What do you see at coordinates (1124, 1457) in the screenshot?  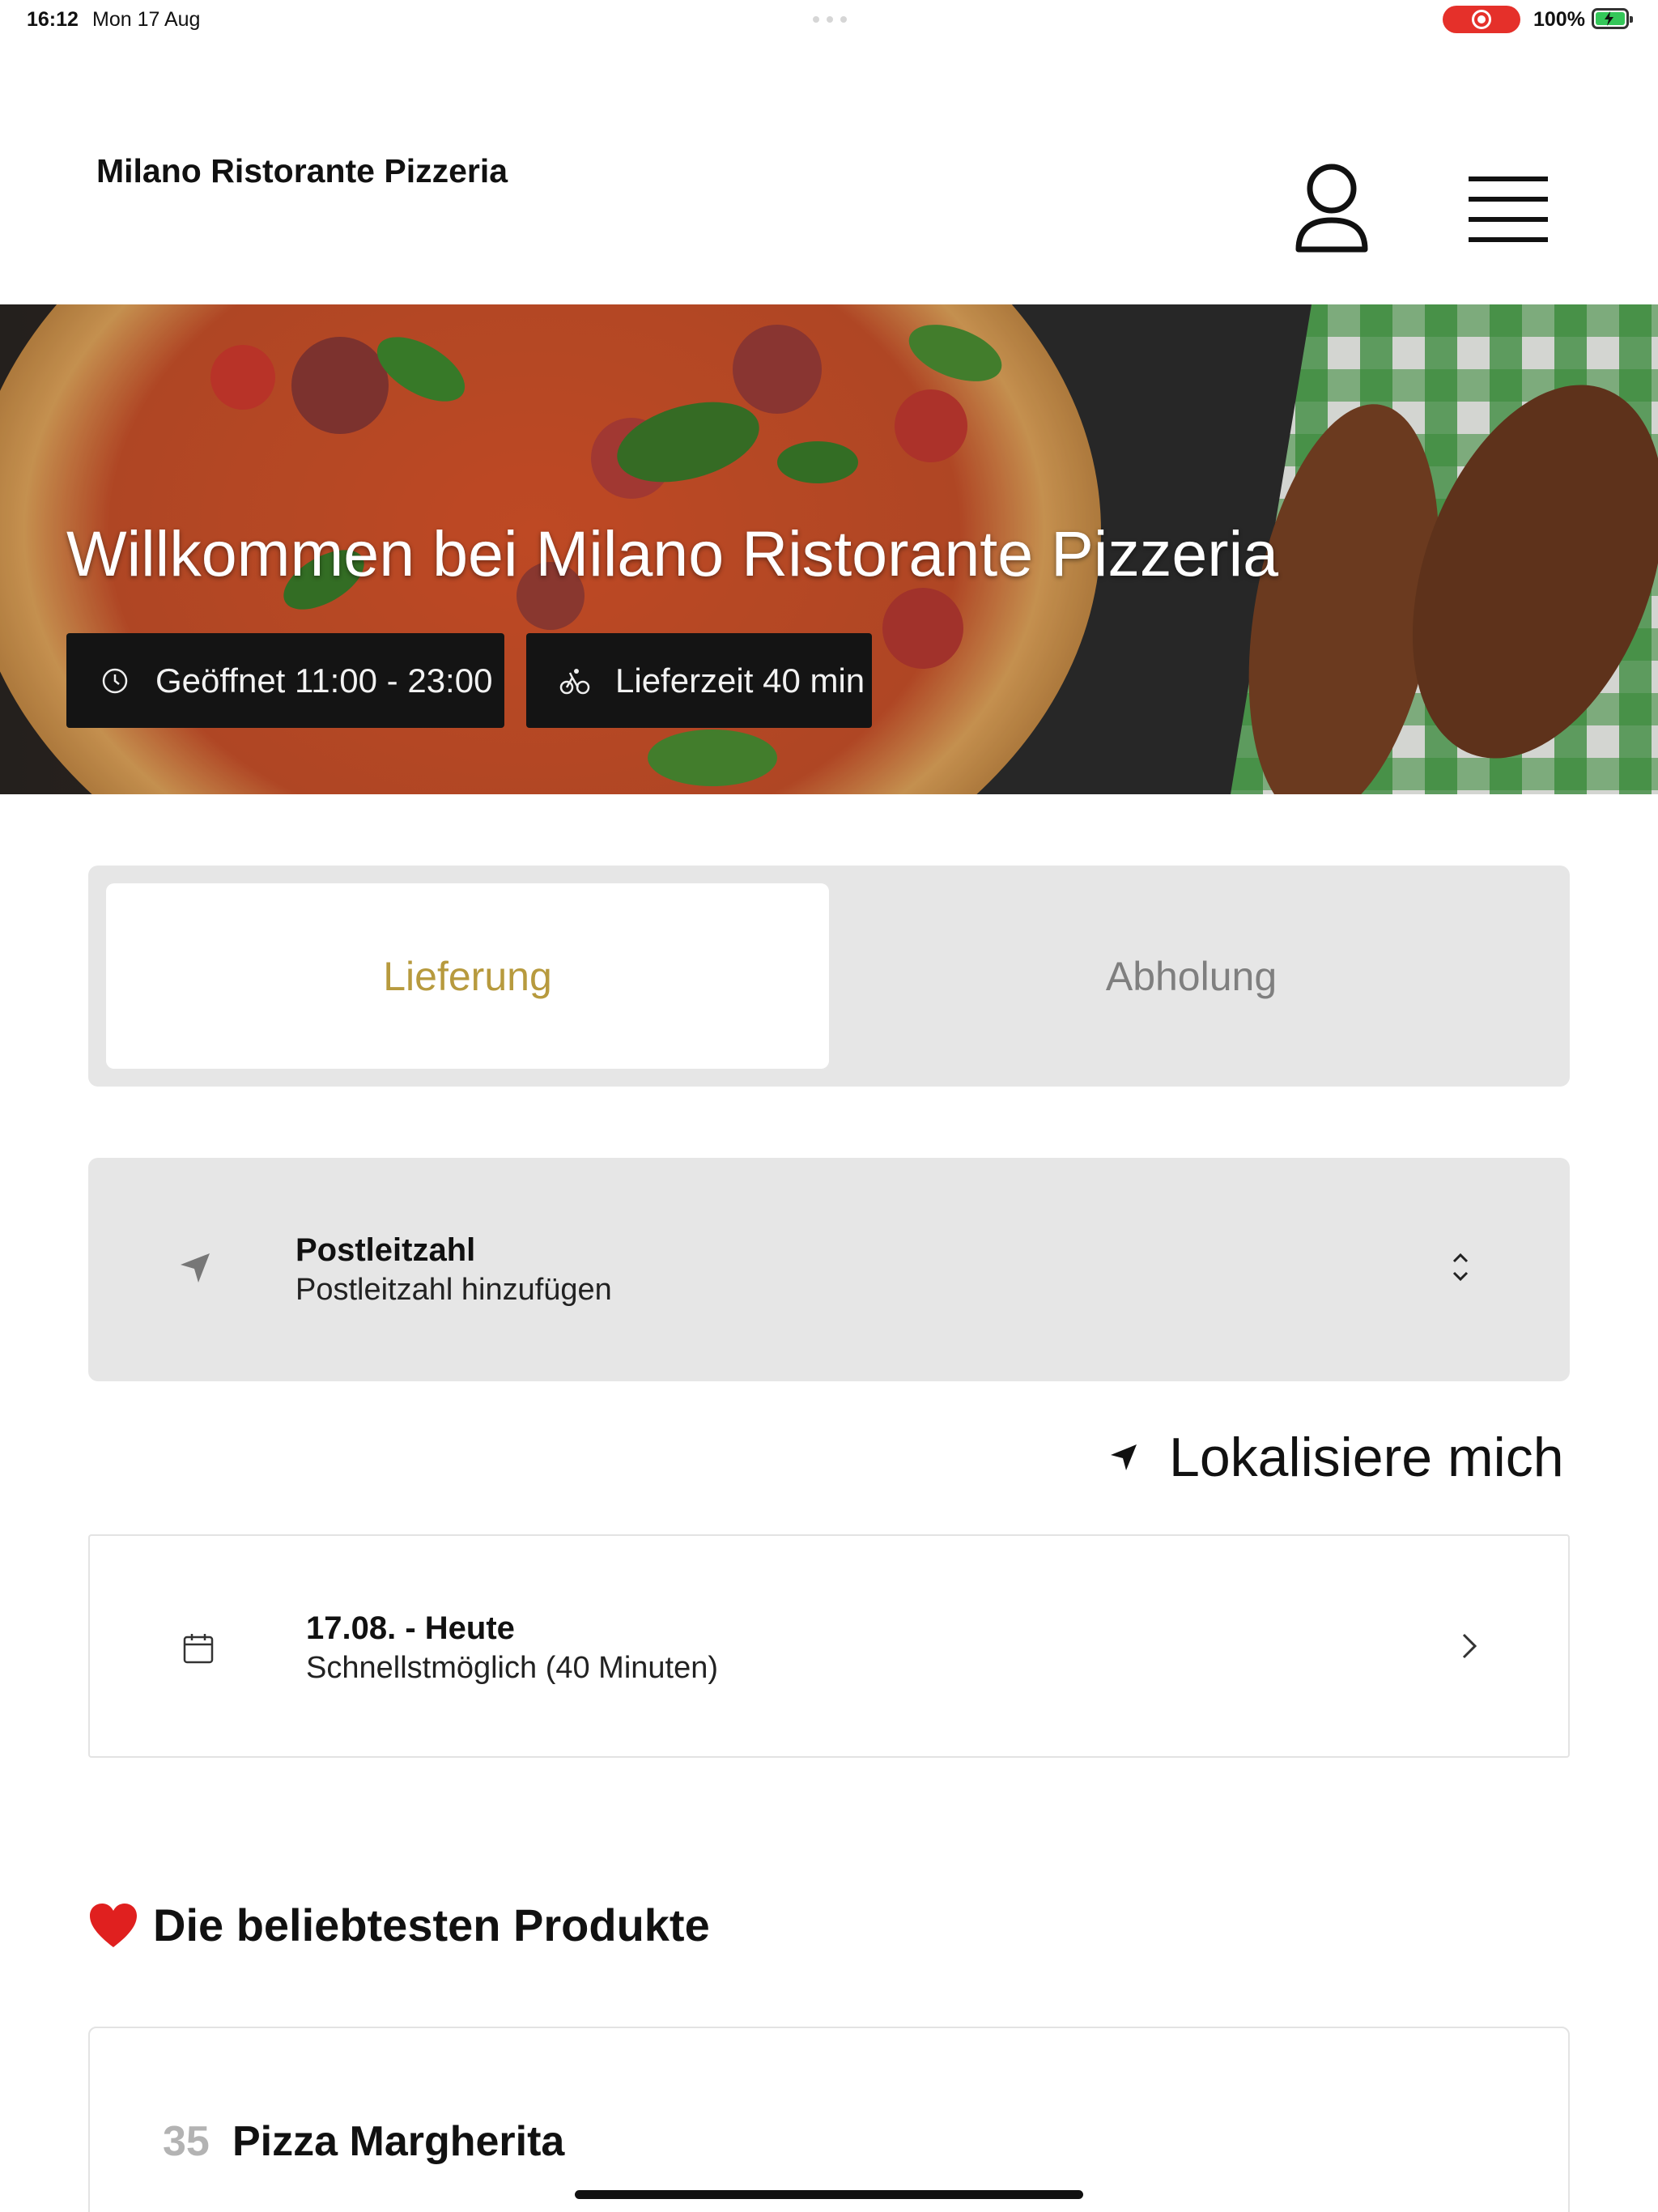 I see `location-arrow-icon` at bounding box center [1124, 1457].